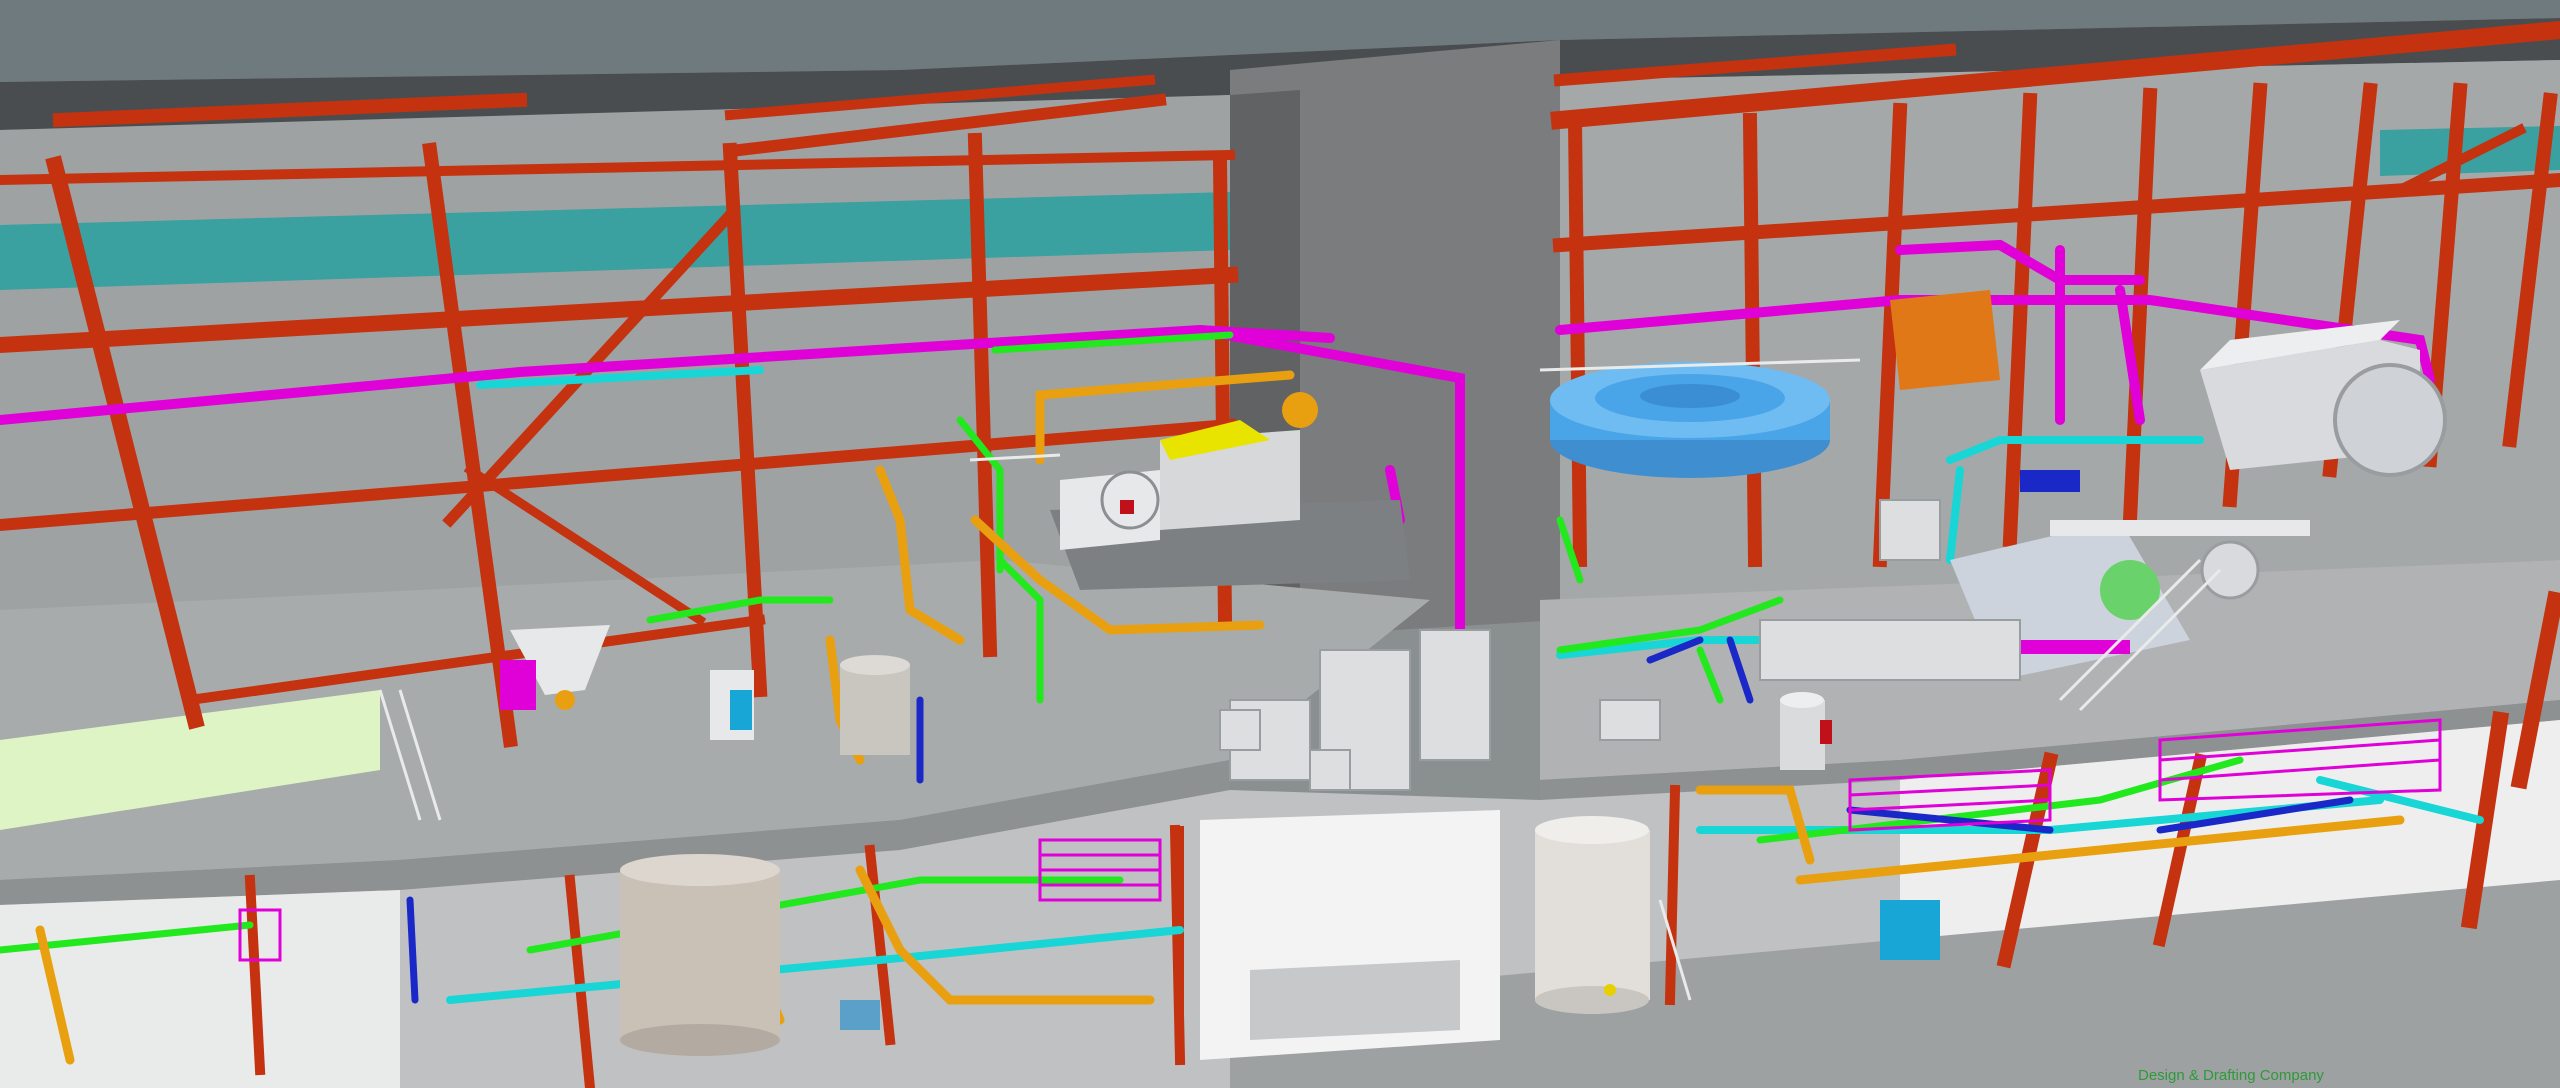  Describe the element at coordinates (700, 955) in the screenshot. I see `storage-tank-lower-left` at that location.